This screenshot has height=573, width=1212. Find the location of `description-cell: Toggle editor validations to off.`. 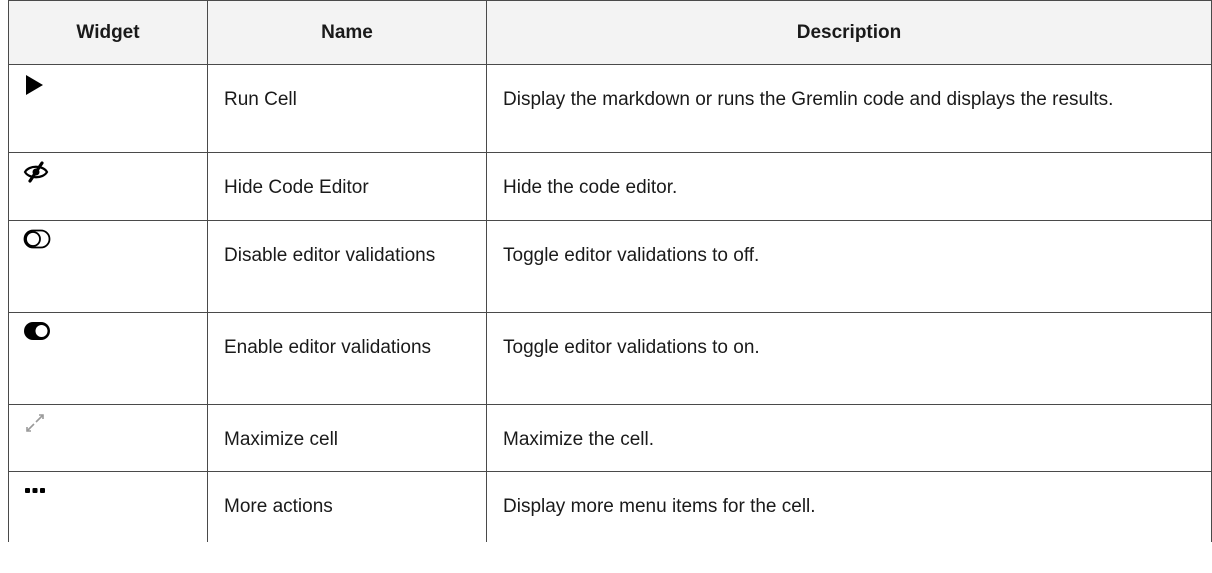

description-cell: Toggle editor validations to off. is located at coordinates (849, 266).